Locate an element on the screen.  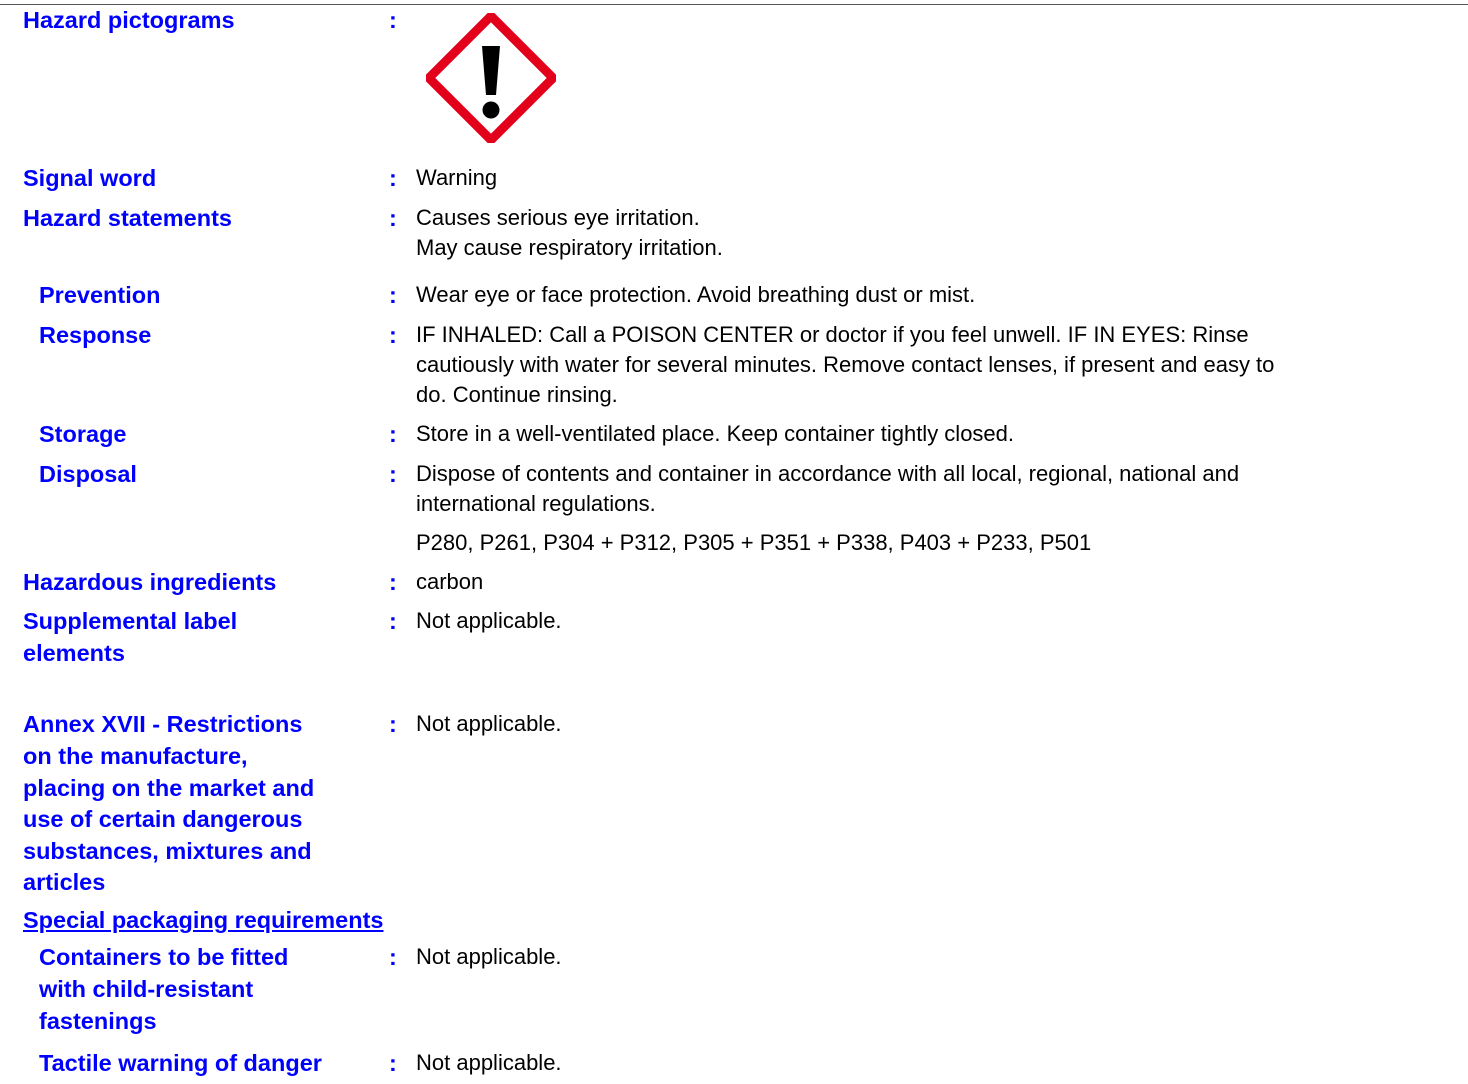
storage-label: Storage is located at coordinates (83, 434).